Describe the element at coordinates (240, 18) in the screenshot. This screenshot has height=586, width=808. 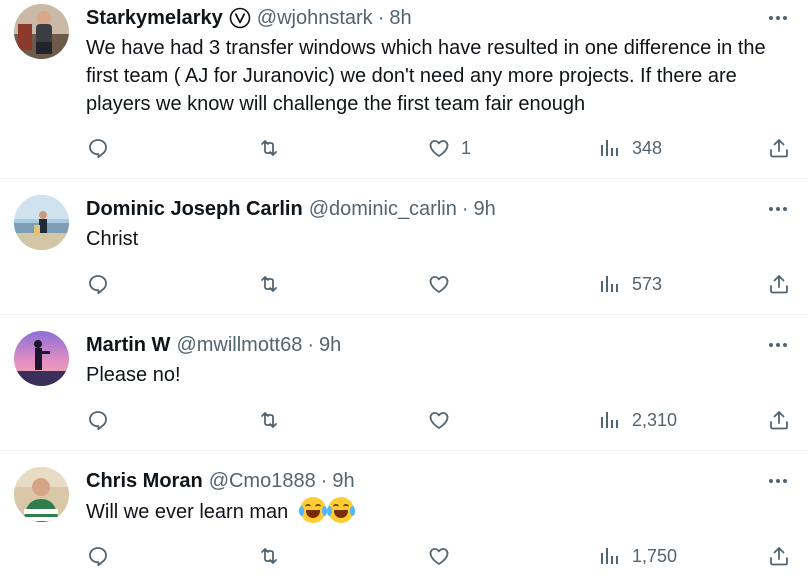
I see `verified-badge-icon` at that location.